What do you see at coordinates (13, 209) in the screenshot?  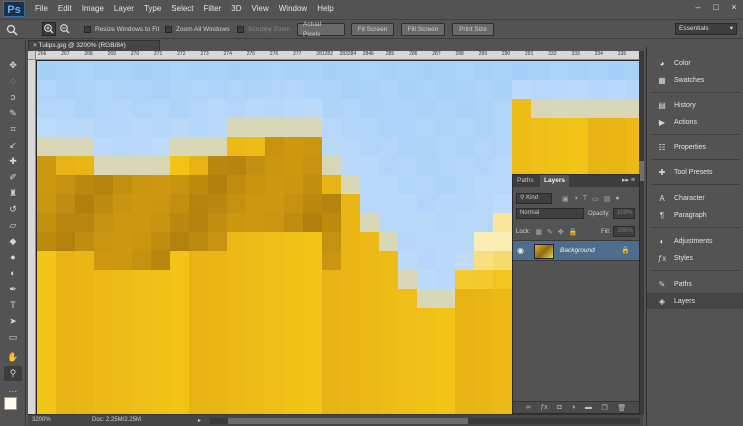 I see `history-brush-tool-icon: ↺` at bounding box center [13, 209].